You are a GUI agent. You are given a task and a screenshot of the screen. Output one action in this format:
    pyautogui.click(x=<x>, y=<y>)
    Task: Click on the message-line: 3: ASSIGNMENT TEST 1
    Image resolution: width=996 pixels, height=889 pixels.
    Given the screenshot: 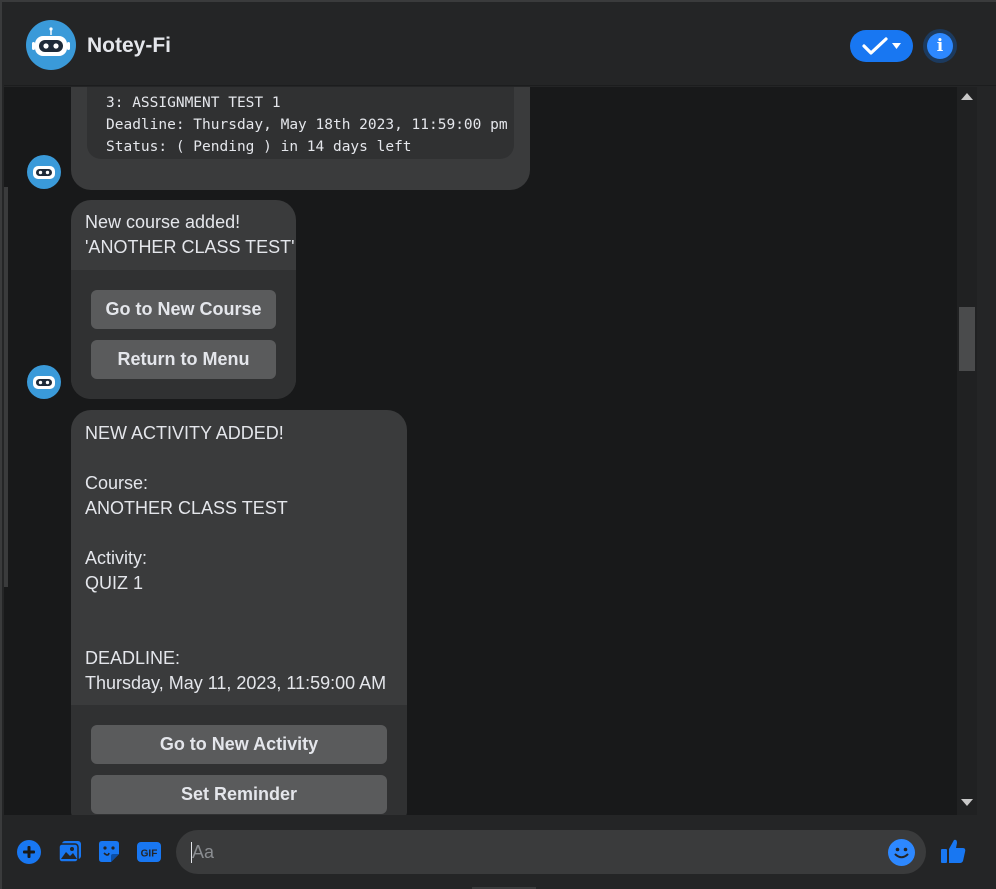 What is the action you would take?
    pyautogui.click(x=193, y=103)
    